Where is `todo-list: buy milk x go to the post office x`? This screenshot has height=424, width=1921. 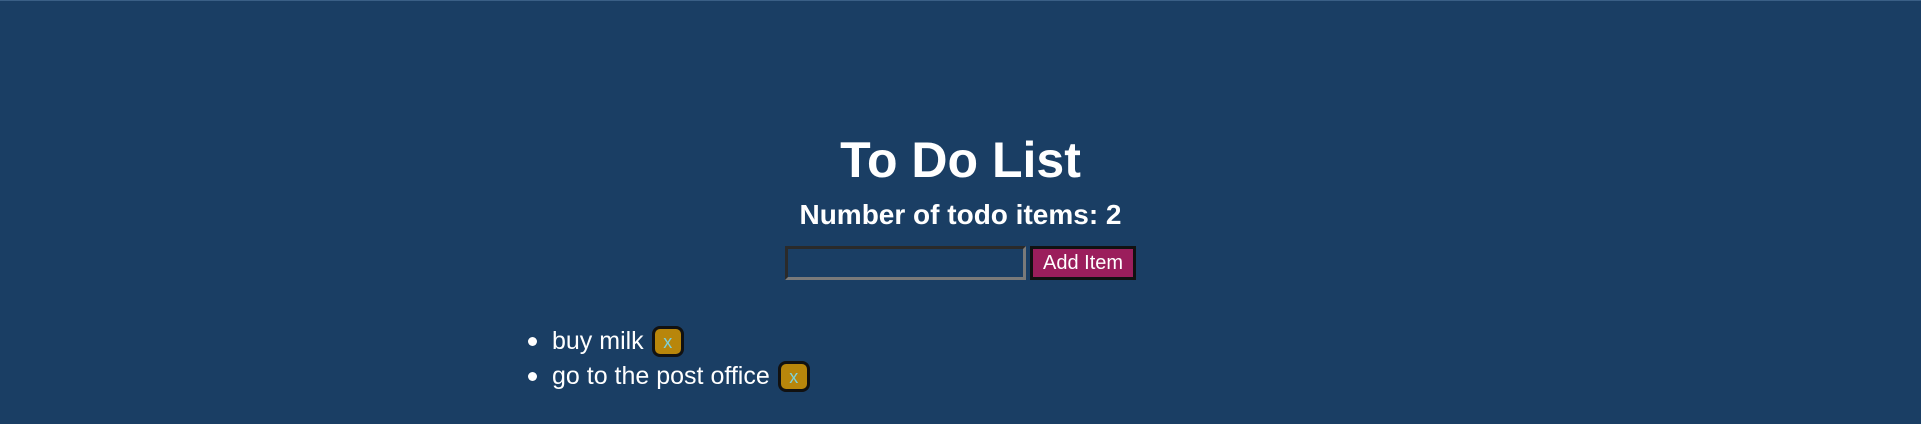
todo-list: buy milk x go to the post office x is located at coordinates (669, 359).